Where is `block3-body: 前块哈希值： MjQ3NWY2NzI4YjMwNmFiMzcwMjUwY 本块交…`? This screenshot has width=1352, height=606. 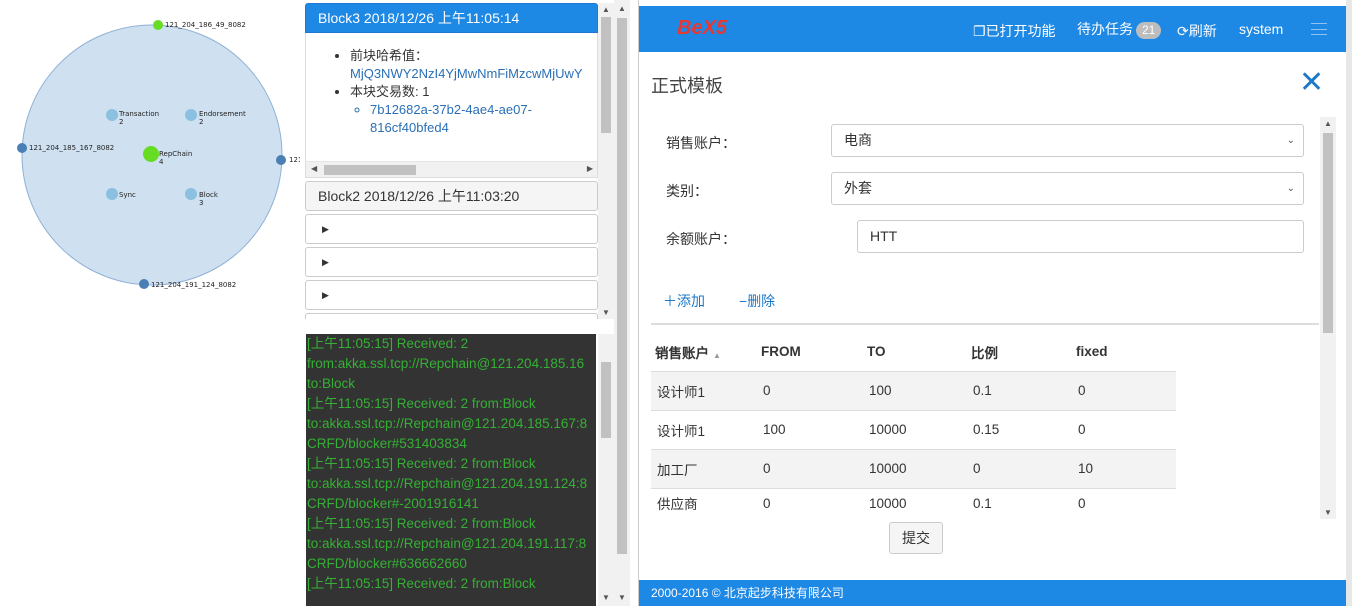 block3-body: 前块哈希值： MjQ3NWY2NzI4YjMwNmFiMzcwMjUwY 本块交… is located at coordinates (451, 105).